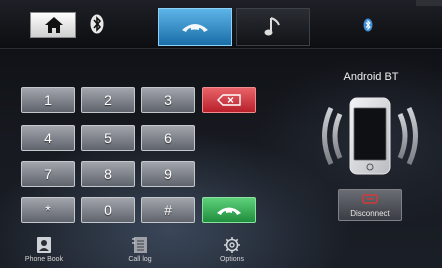 The height and width of the screenshot is (268, 442). Describe the element at coordinates (232, 245) in the screenshot. I see `gear-icon` at that location.